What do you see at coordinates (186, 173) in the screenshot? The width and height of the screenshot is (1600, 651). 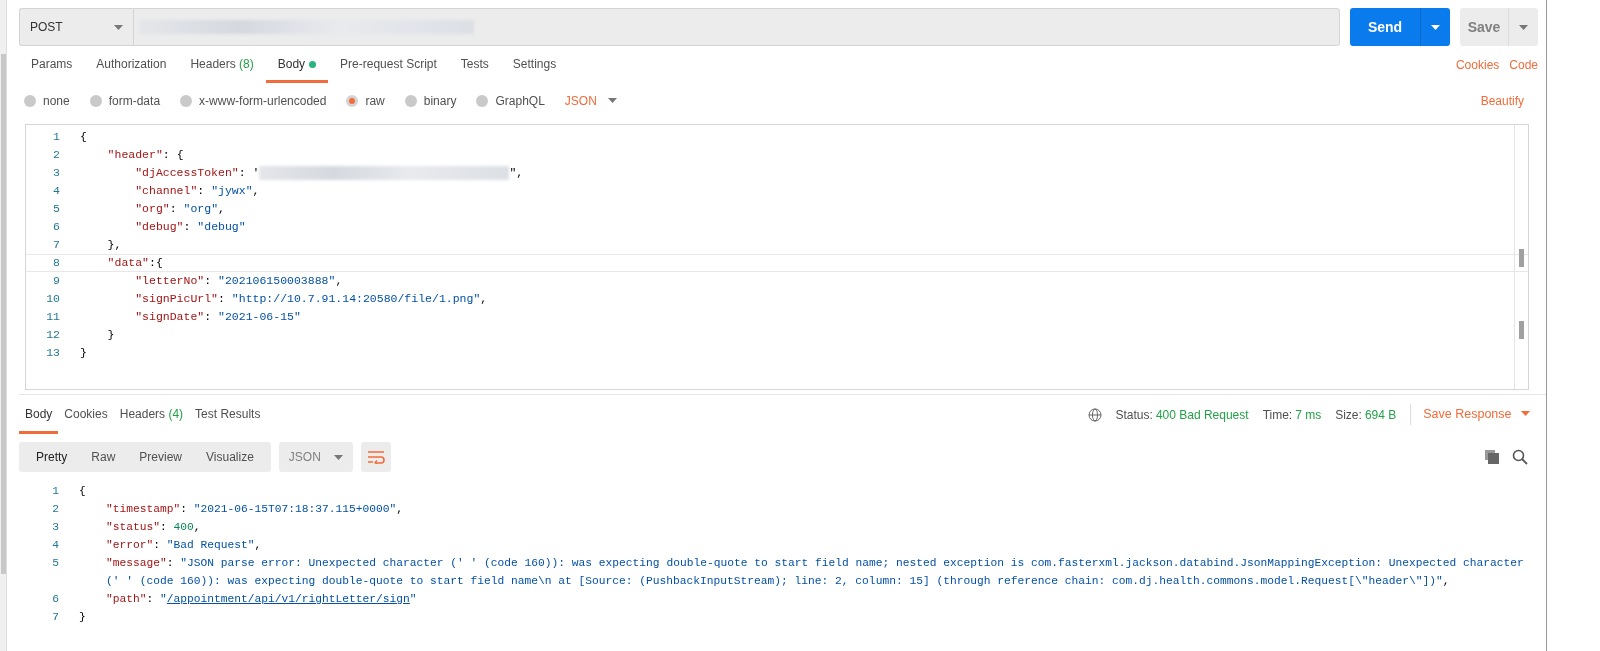 I see `code-text: "djAccessToken"` at bounding box center [186, 173].